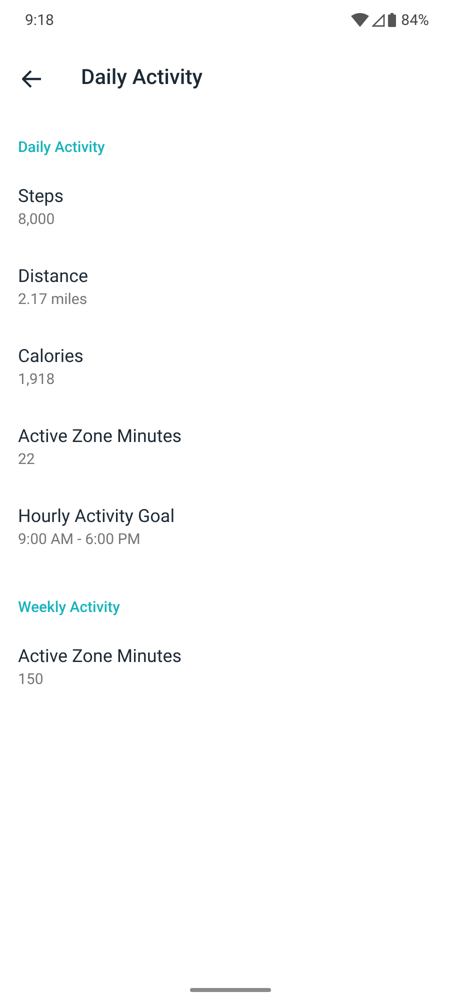  Describe the element at coordinates (79, 539) in the screenshot. I see `setting-value: 9:00 AM - 6:00 PM` at that location.